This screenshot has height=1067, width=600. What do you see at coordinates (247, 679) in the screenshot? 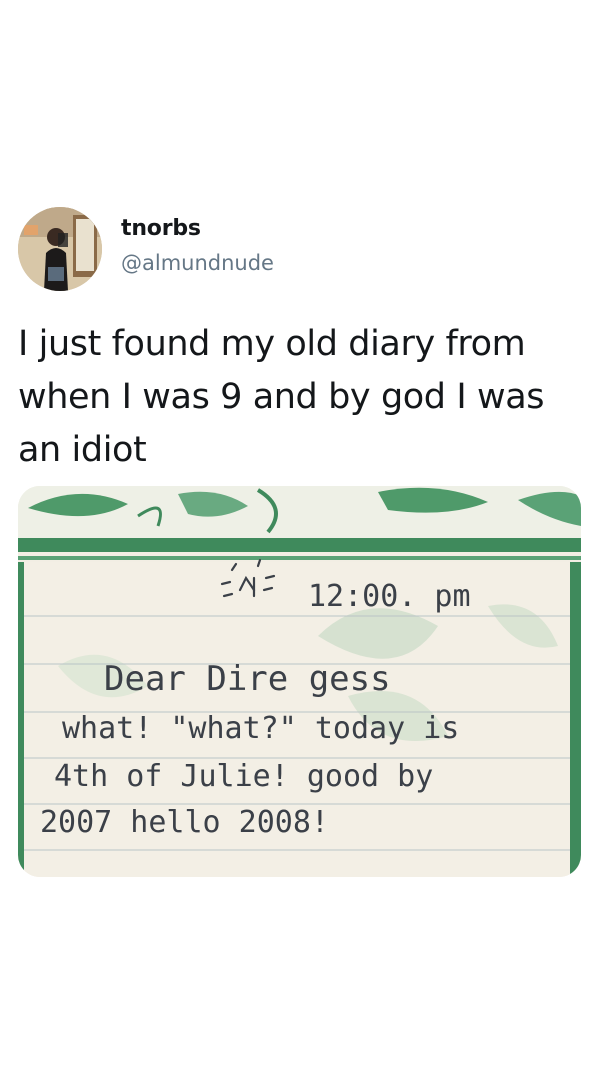
I see `diary-line-1: Dear Dire gess` at bounding box center [247, 679].